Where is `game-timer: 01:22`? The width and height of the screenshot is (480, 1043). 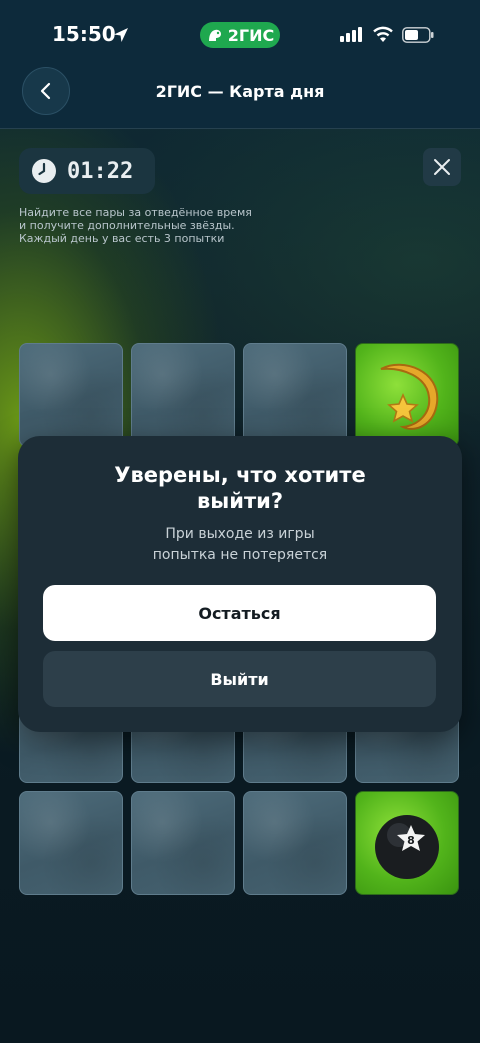
game-timer: 01:22 is located at coordinates (87, 171).